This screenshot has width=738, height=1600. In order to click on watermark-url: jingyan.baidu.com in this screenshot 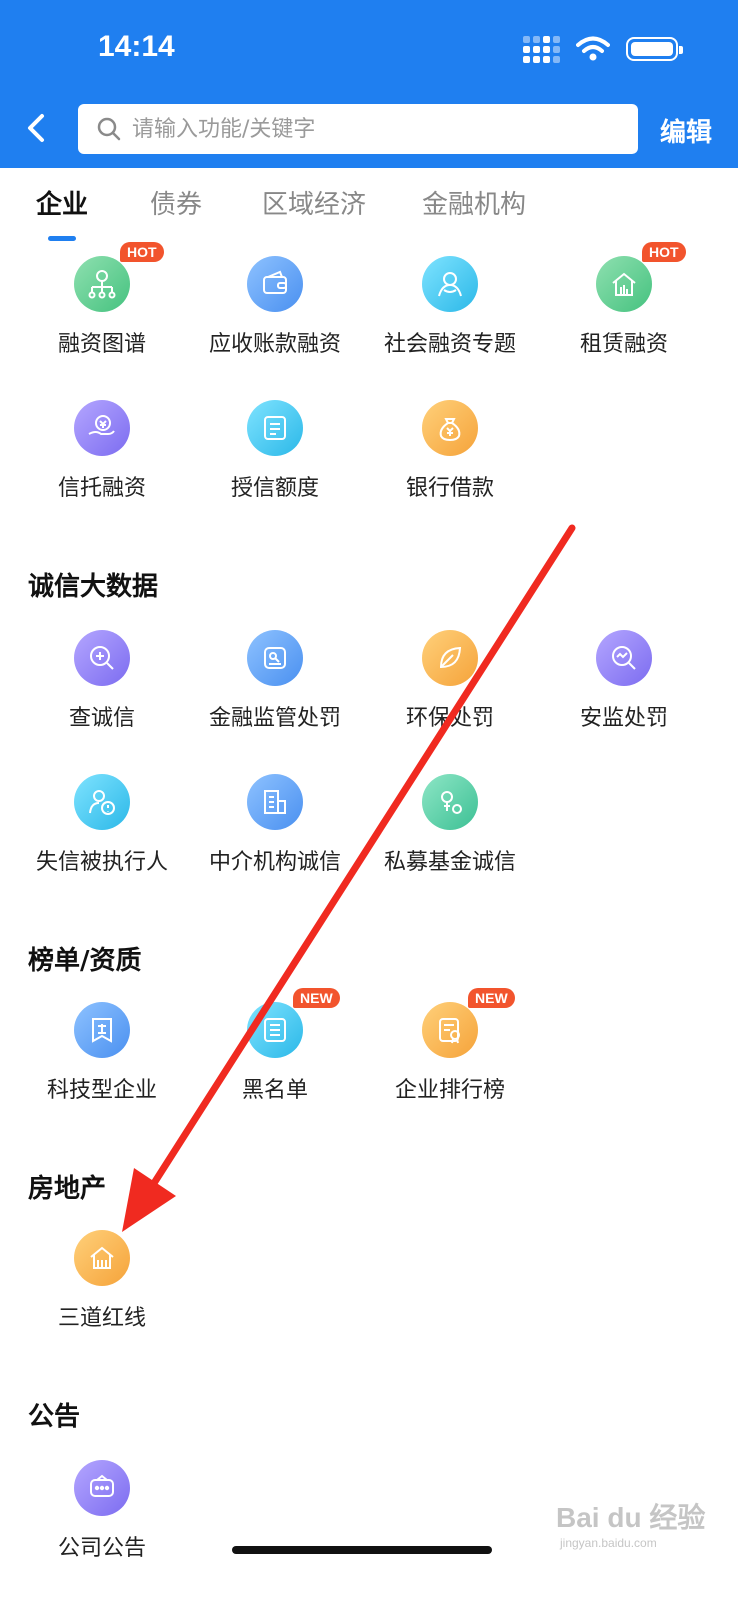, I will do `click(608, 1543)`.